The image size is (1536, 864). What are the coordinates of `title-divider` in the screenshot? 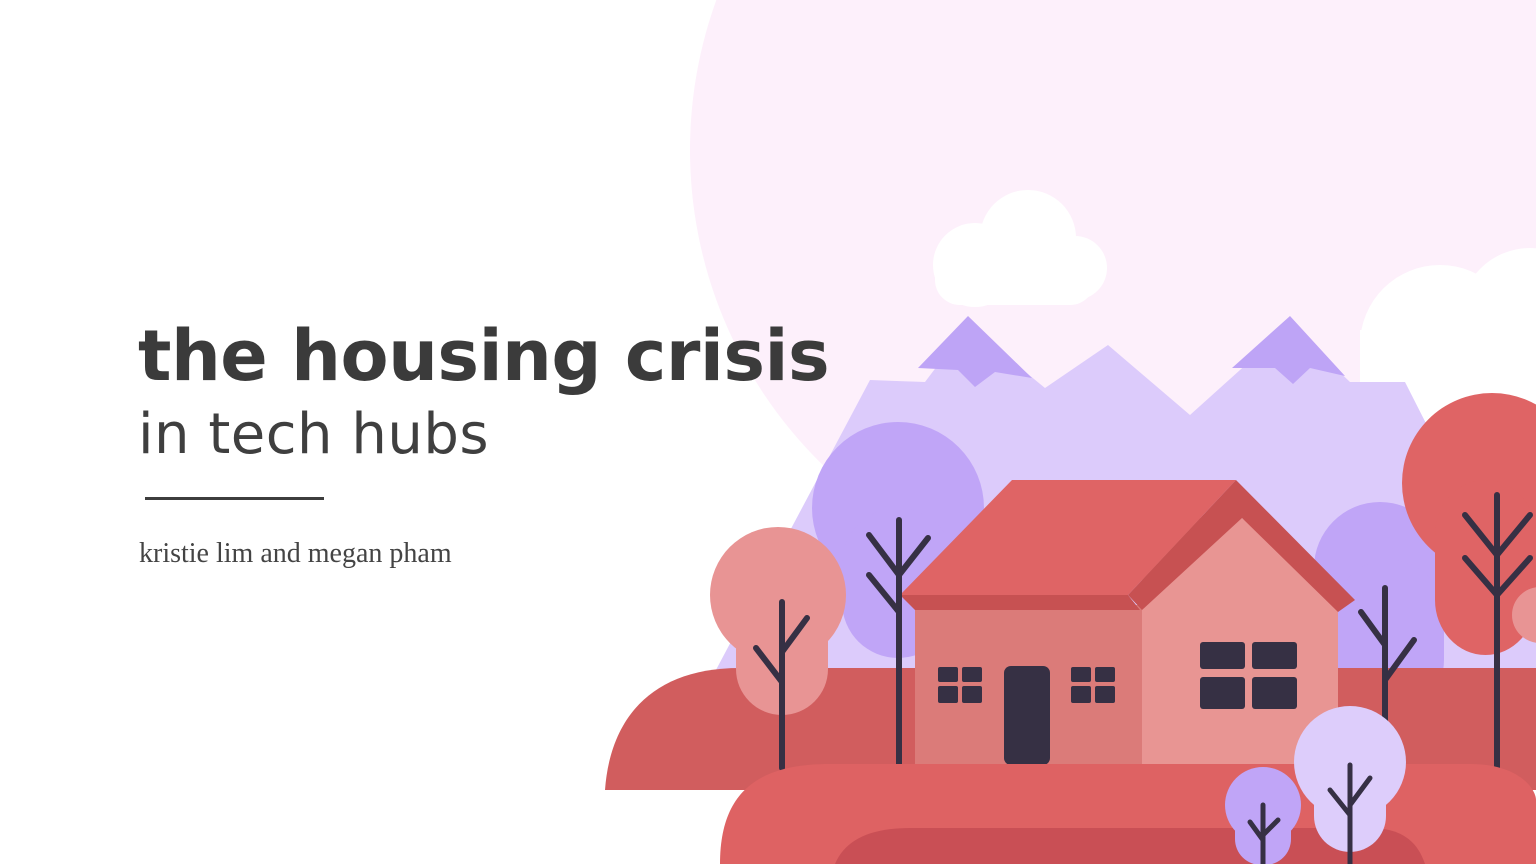 It's located at (234, 498).